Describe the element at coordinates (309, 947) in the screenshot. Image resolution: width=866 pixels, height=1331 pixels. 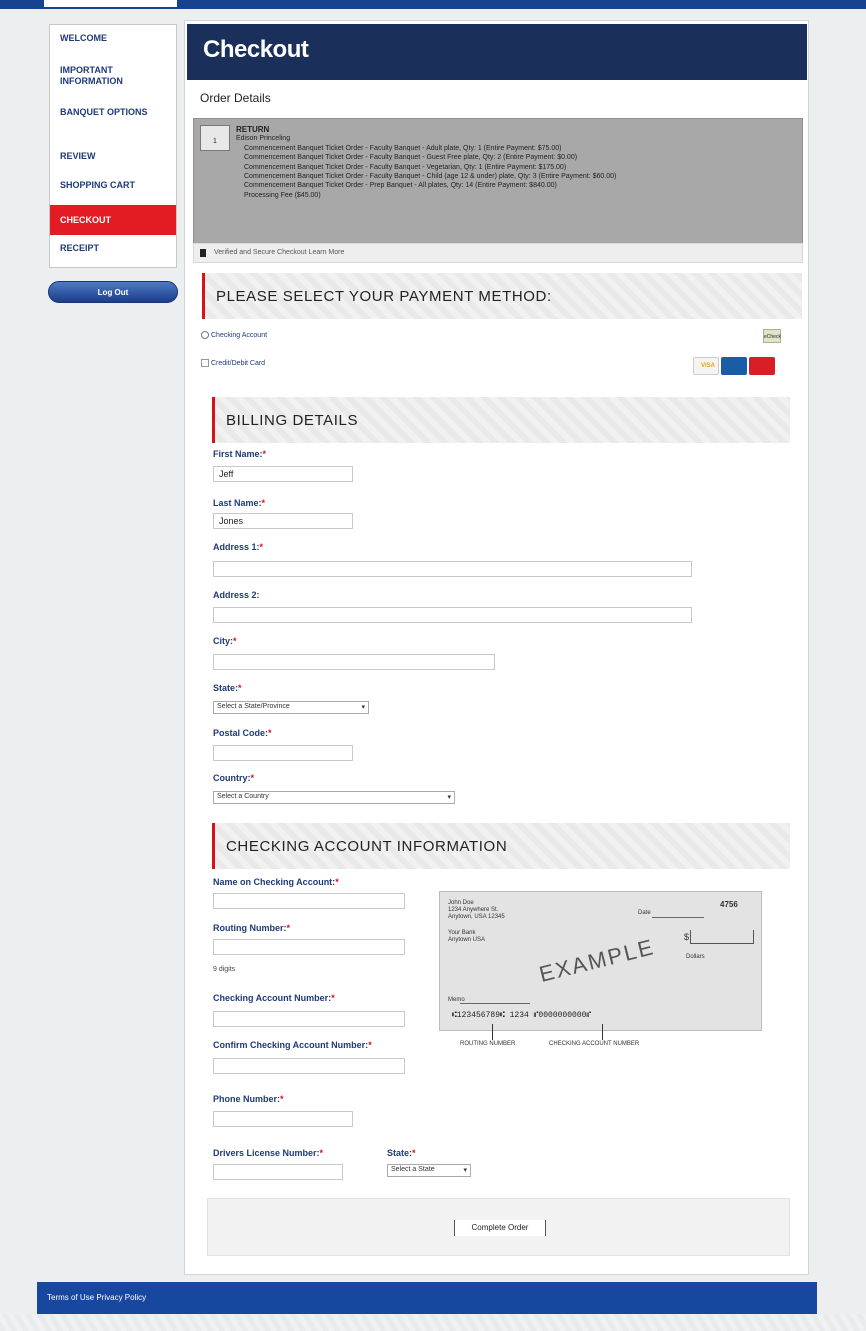
I see `routing-number-input` at that location.